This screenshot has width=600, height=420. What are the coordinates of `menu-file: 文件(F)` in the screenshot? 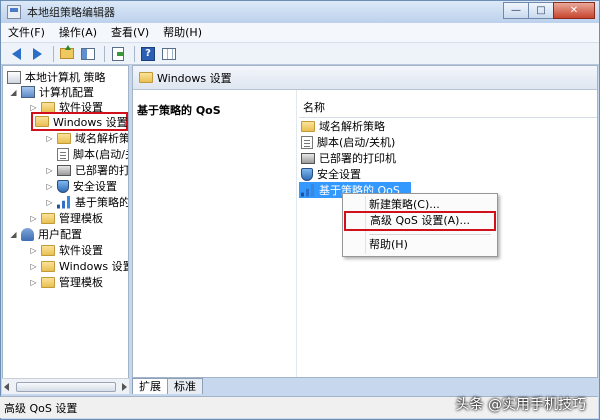 It's located at (26, 33).